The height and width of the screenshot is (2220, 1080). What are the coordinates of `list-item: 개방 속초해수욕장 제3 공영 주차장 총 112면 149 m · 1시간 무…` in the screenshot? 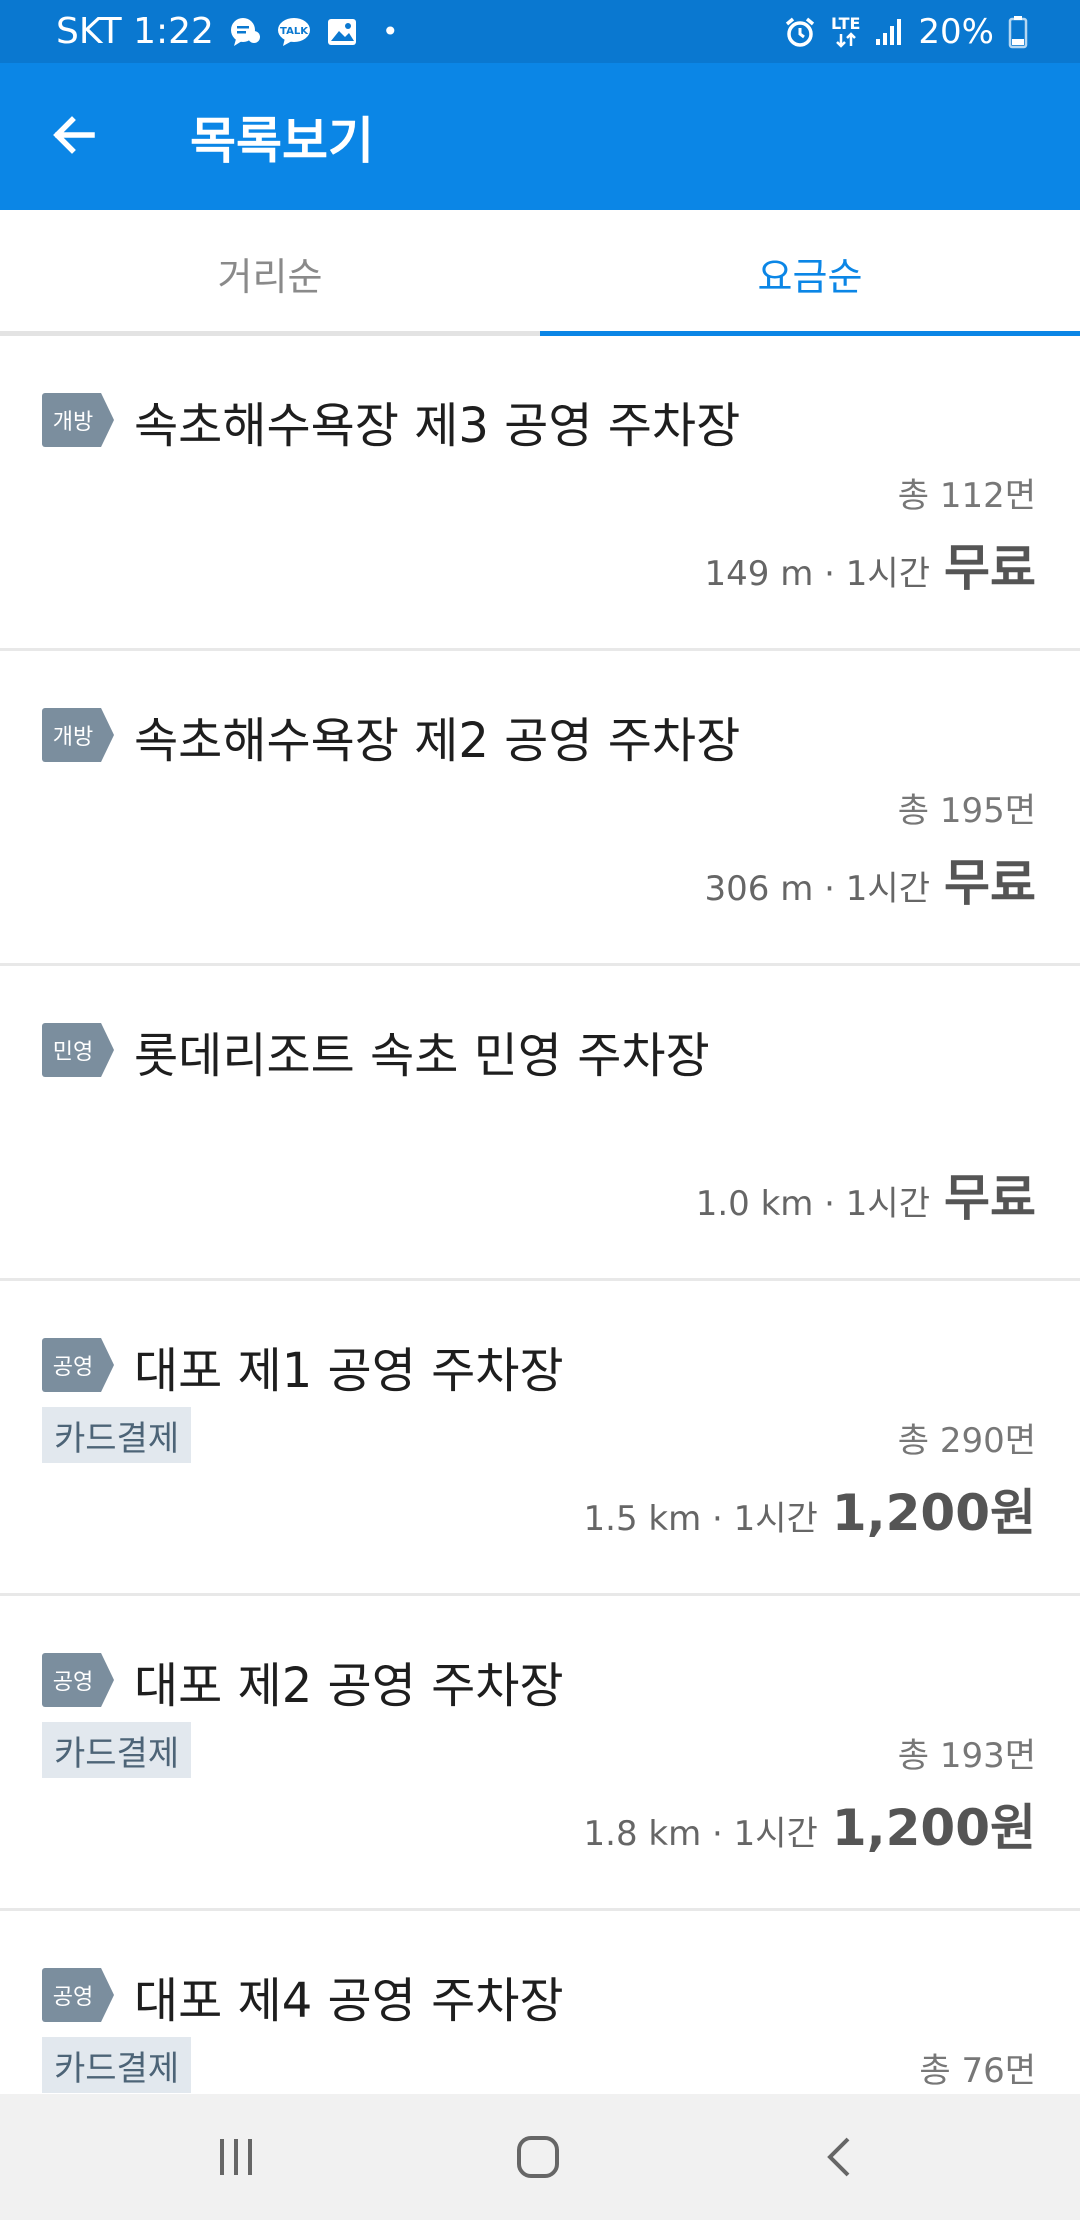 It's located at (540, 493).